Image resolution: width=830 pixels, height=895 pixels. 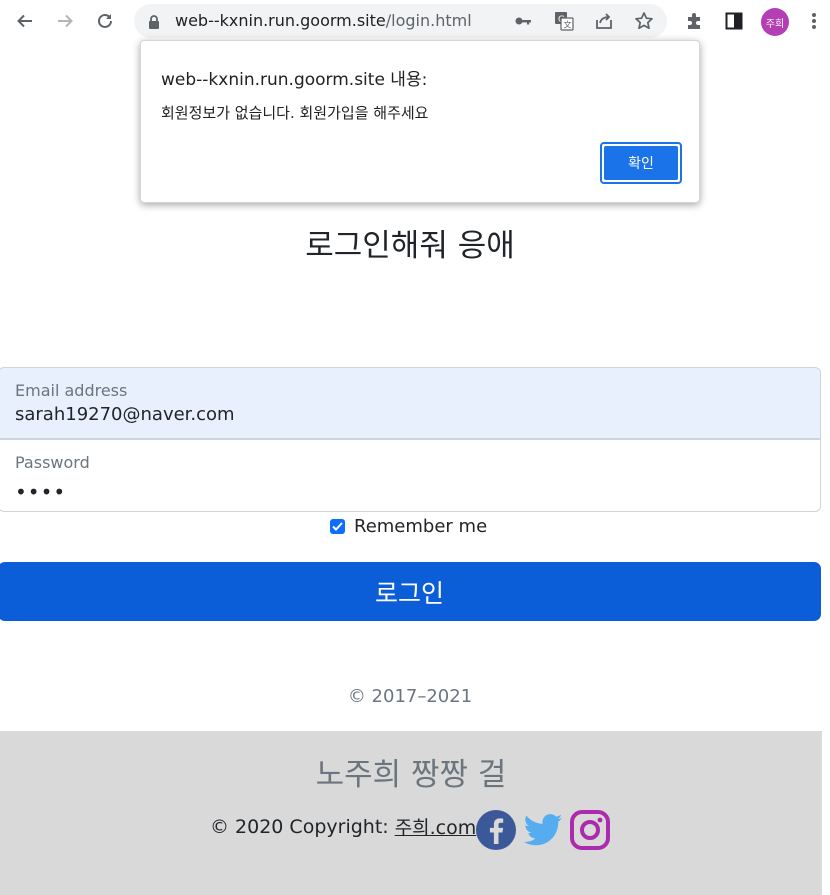 I want to click on address-bar: web--kxnin.run.goorm.site/login.html G文, so click(x=400, y=21).